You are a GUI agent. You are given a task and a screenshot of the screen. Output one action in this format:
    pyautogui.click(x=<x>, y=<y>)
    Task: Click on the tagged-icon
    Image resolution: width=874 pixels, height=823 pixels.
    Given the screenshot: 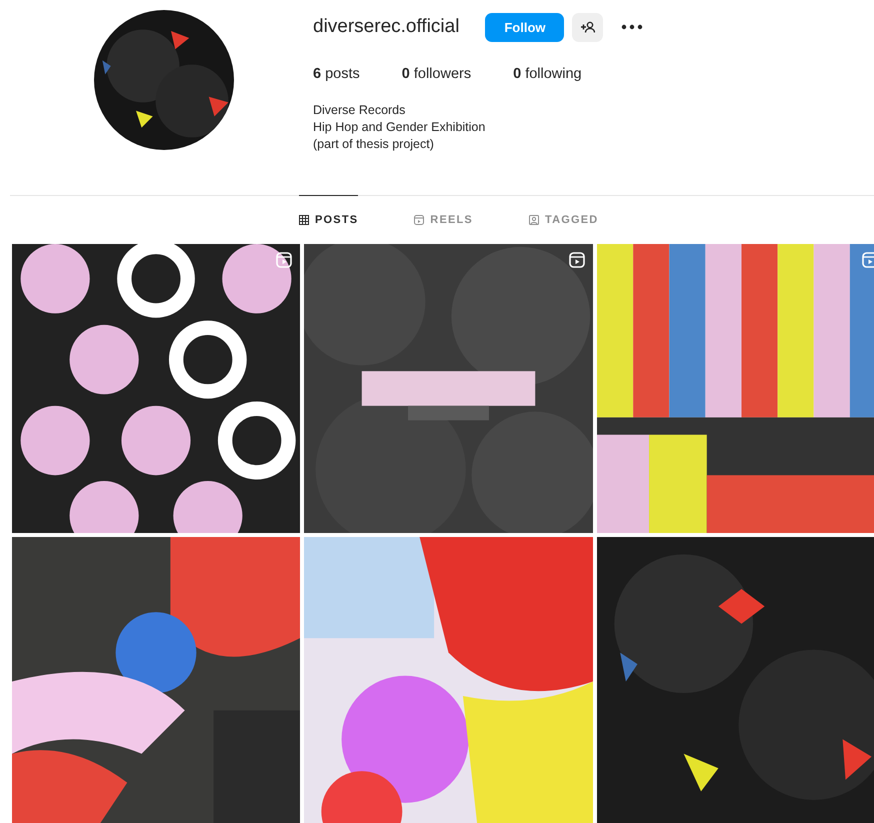 What is the action you would take?
    pyautogui.click(x=533, y=220)
    